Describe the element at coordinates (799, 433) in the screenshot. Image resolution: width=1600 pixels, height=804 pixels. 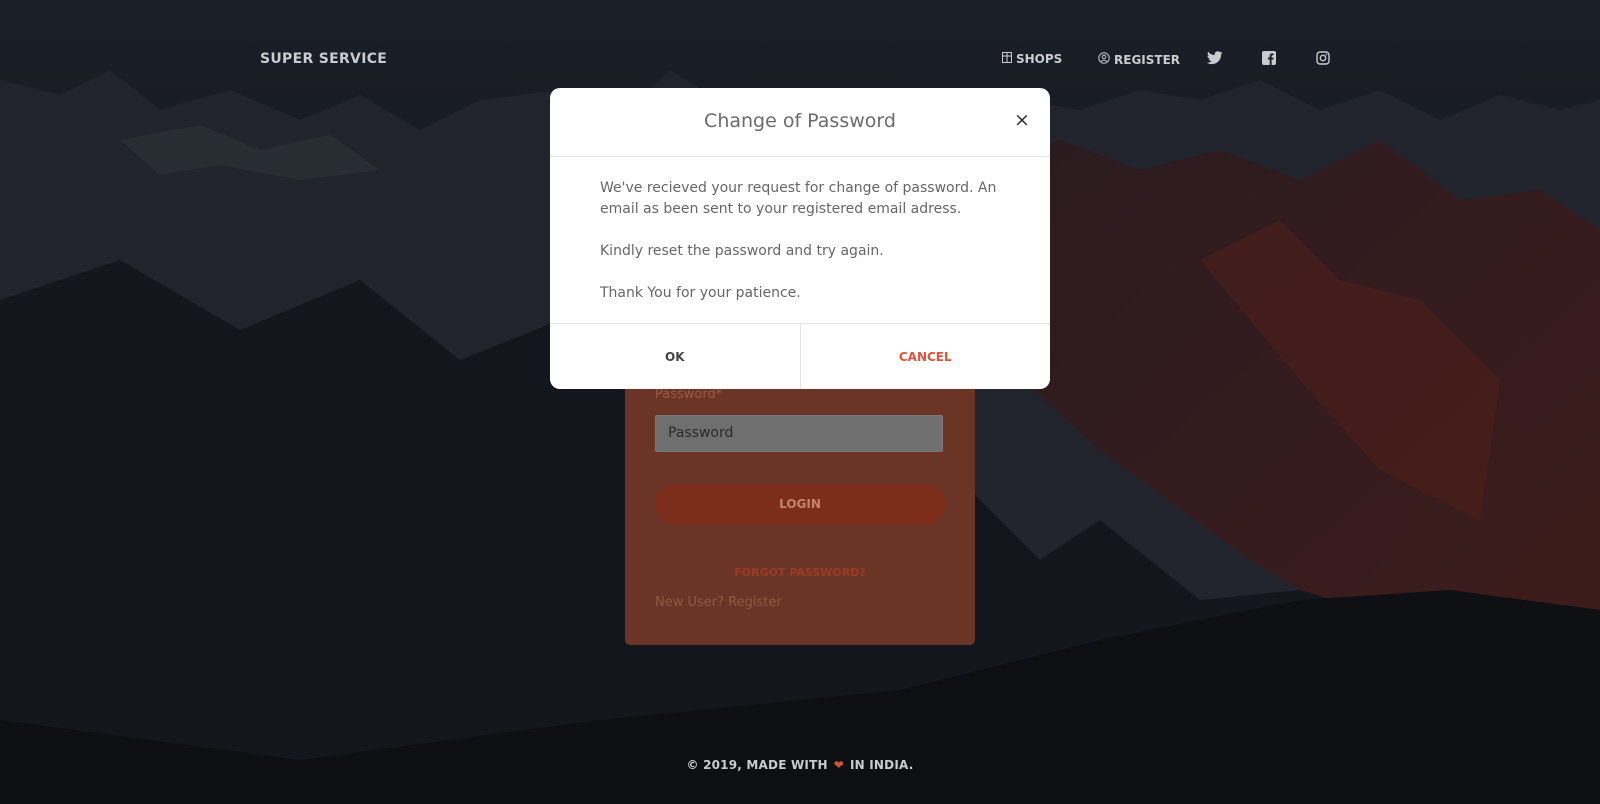
I see `password-input: Password` at that location.